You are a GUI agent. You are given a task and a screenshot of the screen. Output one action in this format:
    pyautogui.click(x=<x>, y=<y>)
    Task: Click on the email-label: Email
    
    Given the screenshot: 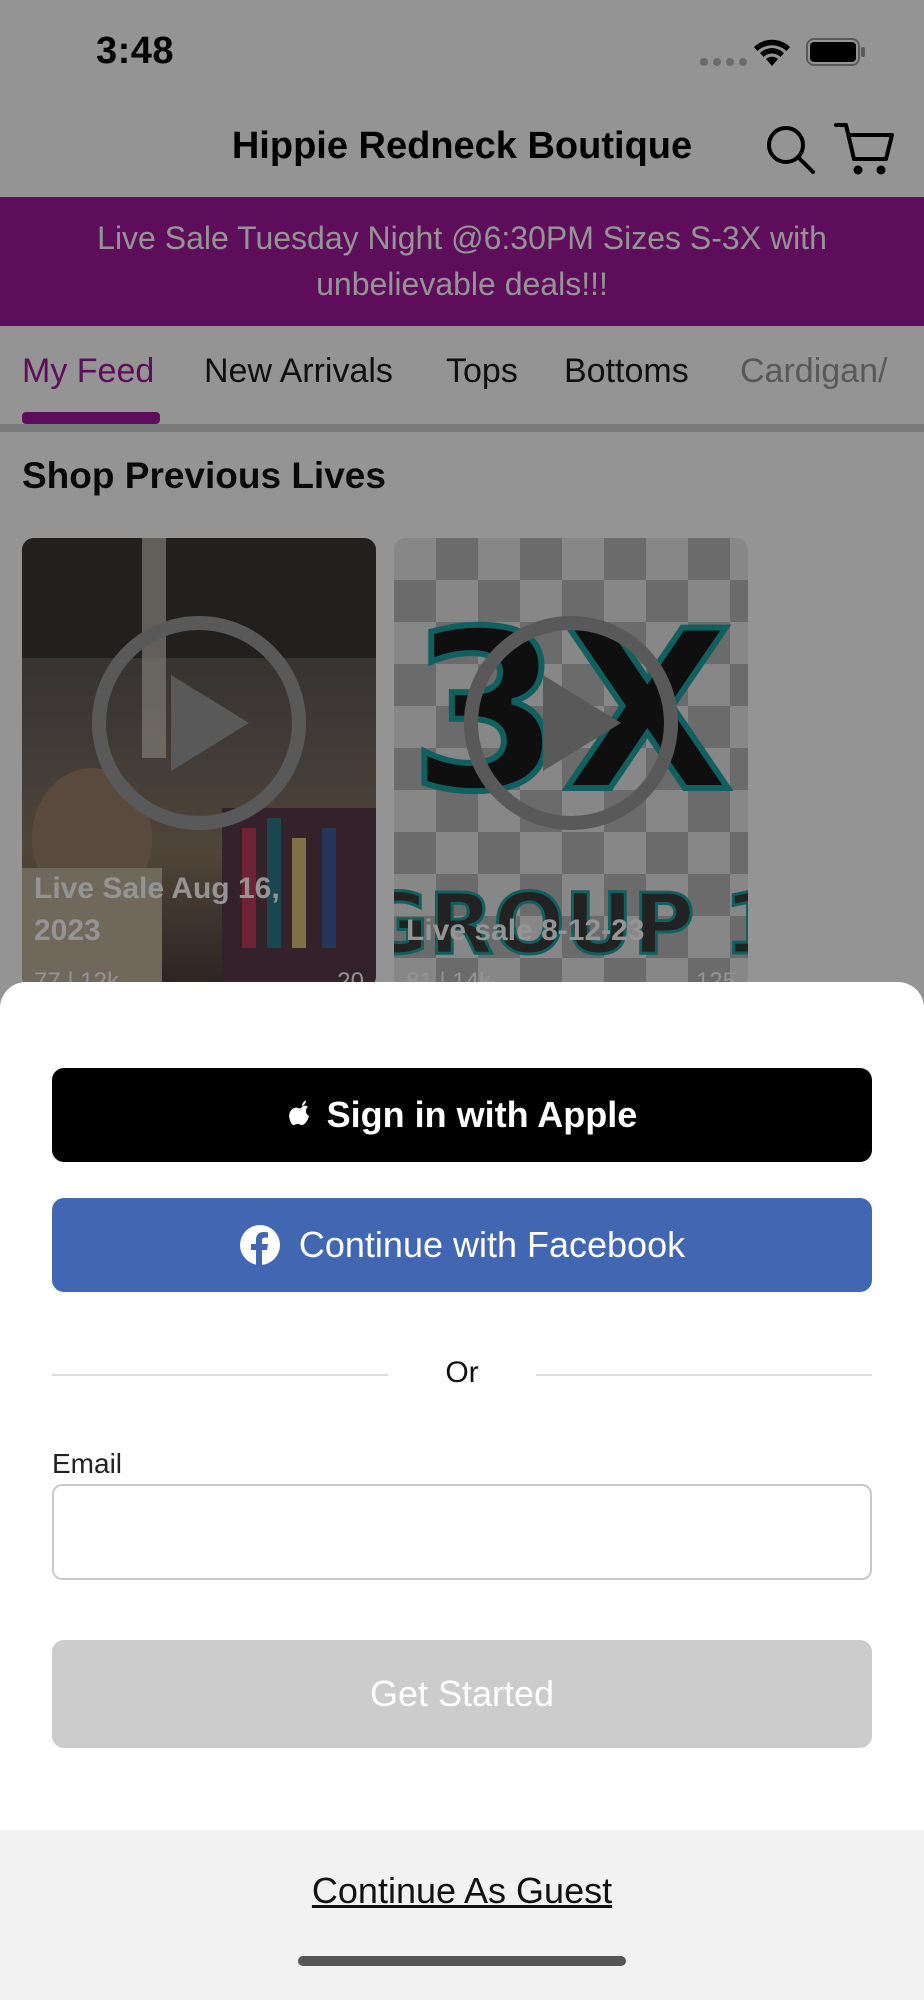 What is the action you would take?
    pyautogui.click(x=87, y=1463)
    